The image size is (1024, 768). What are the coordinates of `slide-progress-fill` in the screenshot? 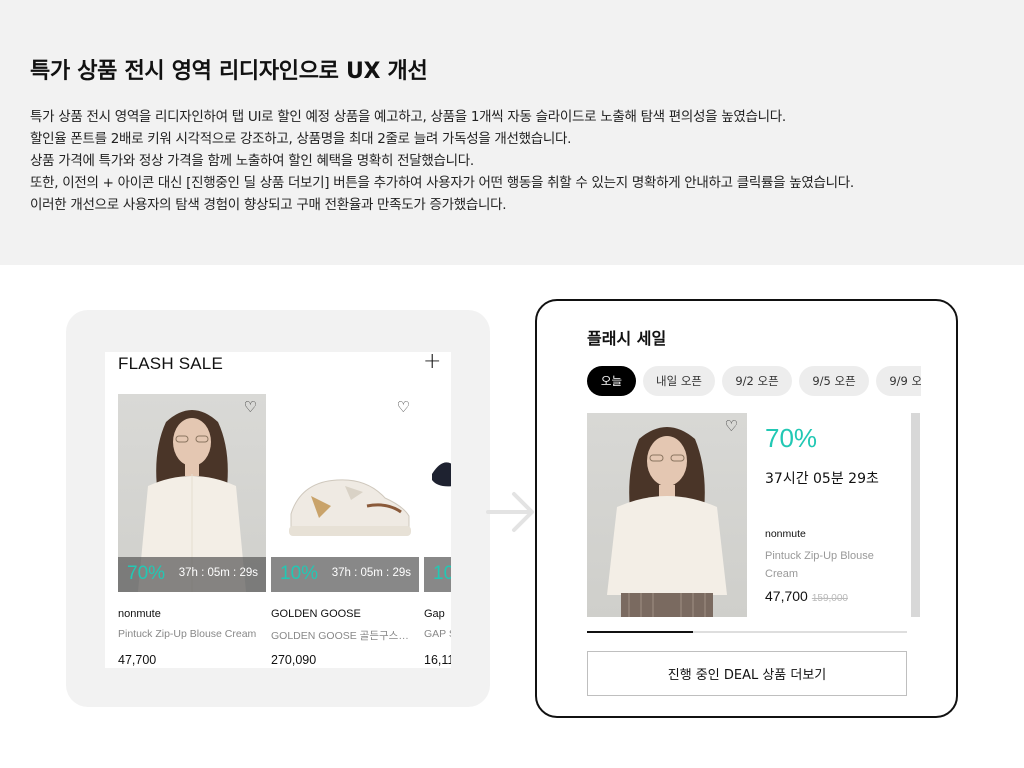 It's located at (640, 632).